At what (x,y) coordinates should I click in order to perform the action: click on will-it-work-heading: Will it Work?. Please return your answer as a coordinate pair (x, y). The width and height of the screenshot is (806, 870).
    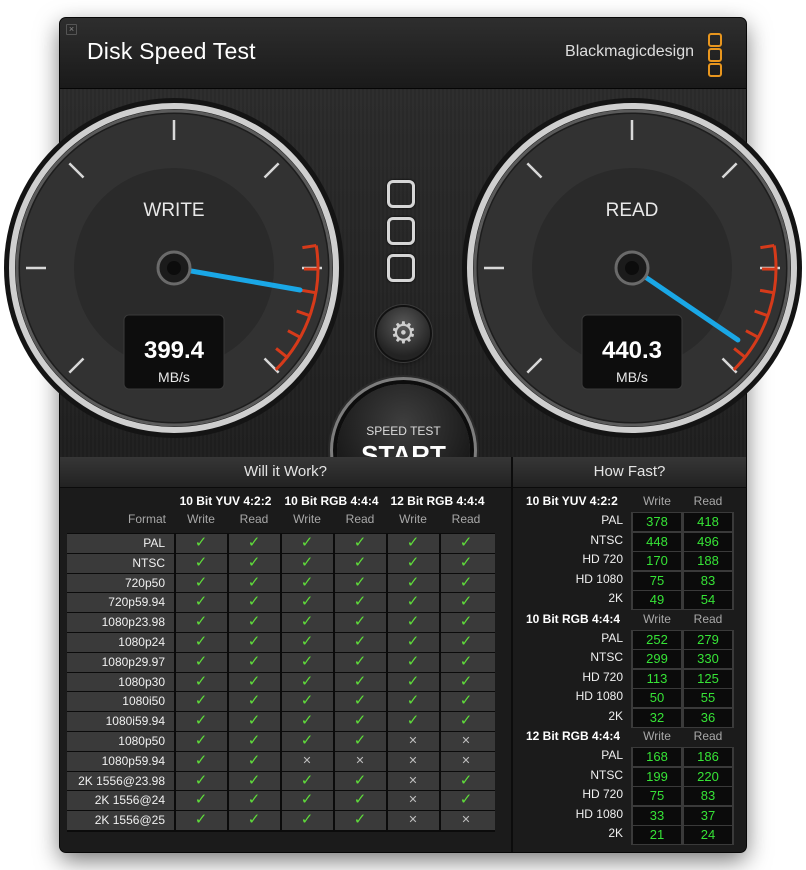
    Looking at the image, I should click on (285, 472).